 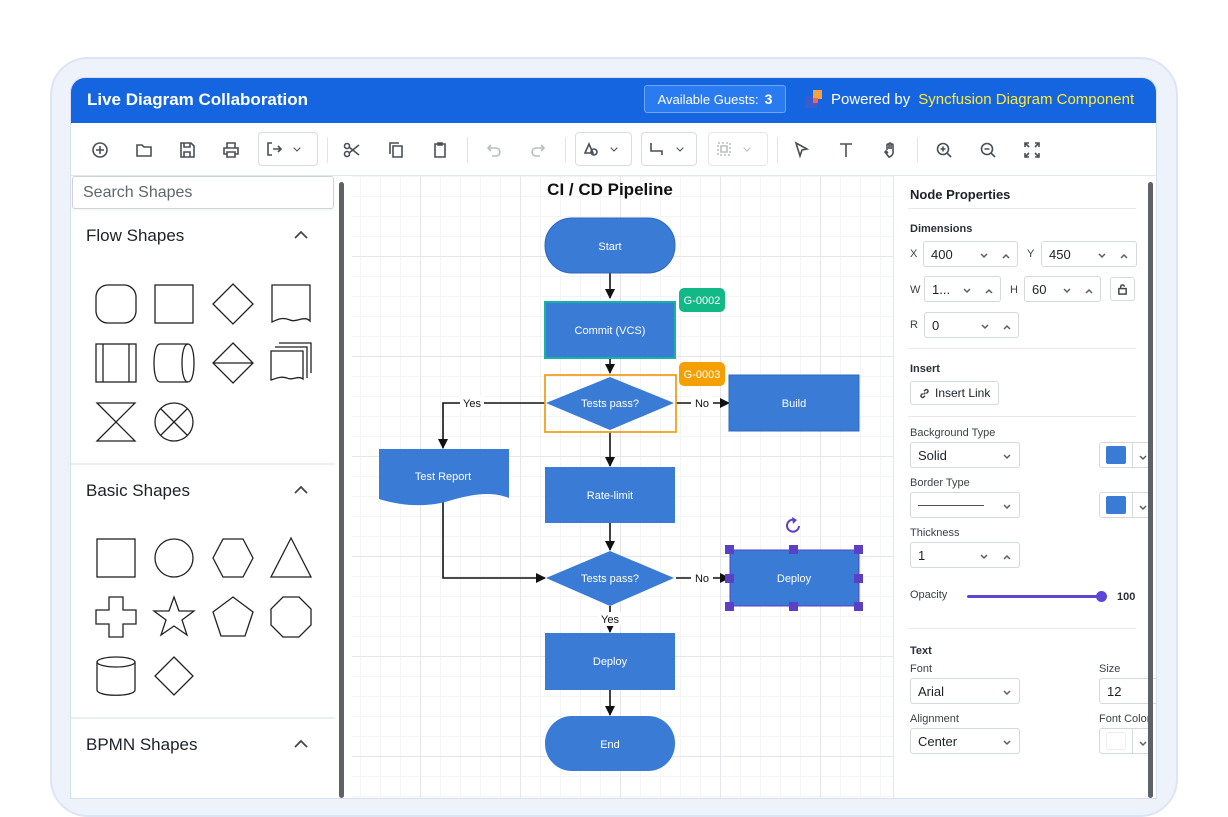 What do you see at coordinates (203, 192) in the screenshot?
I see `search-shapes-input: Search Shapes` at bounding box center [203, 192].